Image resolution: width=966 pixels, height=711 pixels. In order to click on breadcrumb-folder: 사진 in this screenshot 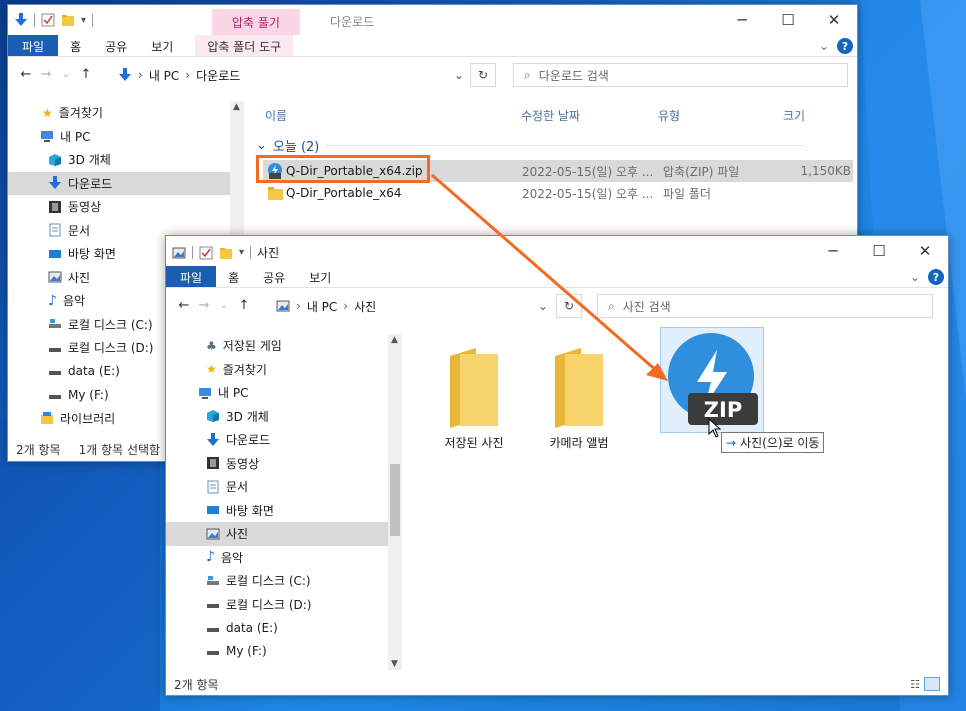, I will do `click(365, 306)`.